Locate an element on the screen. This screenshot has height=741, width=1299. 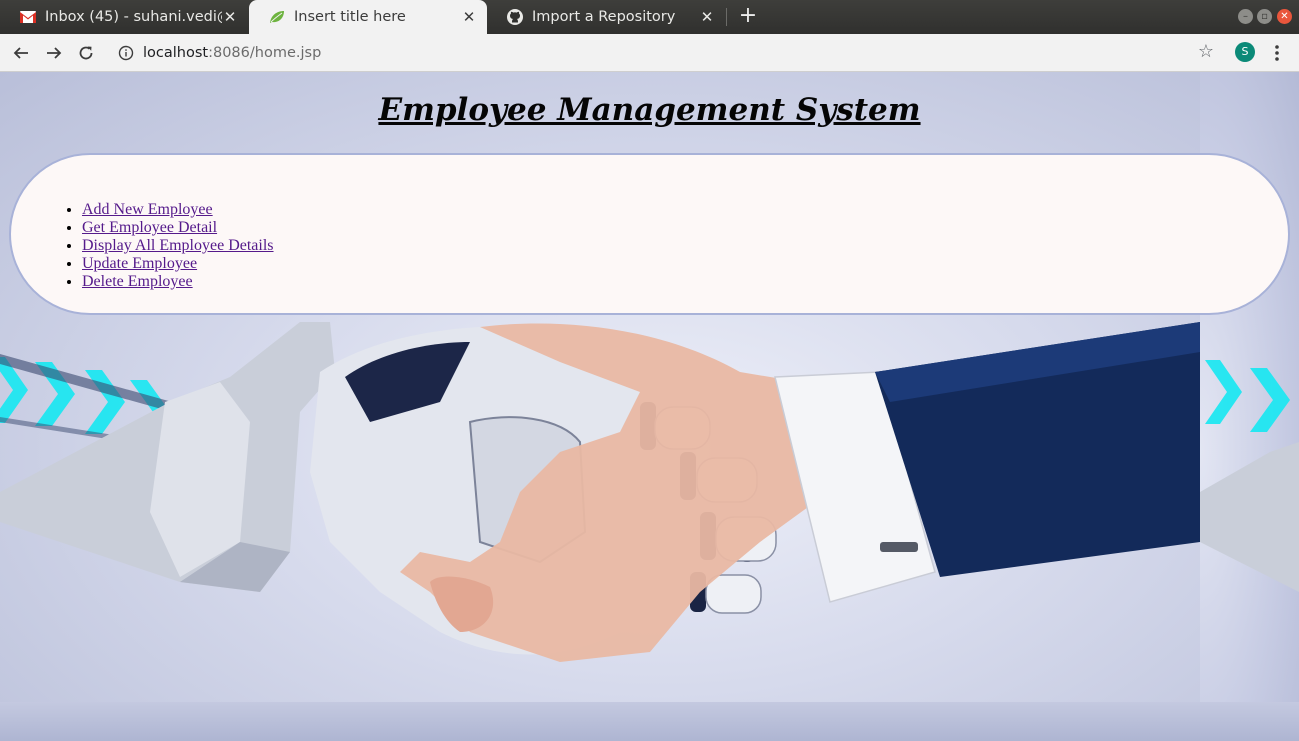
reload-button is located at coordinates (86, 53).